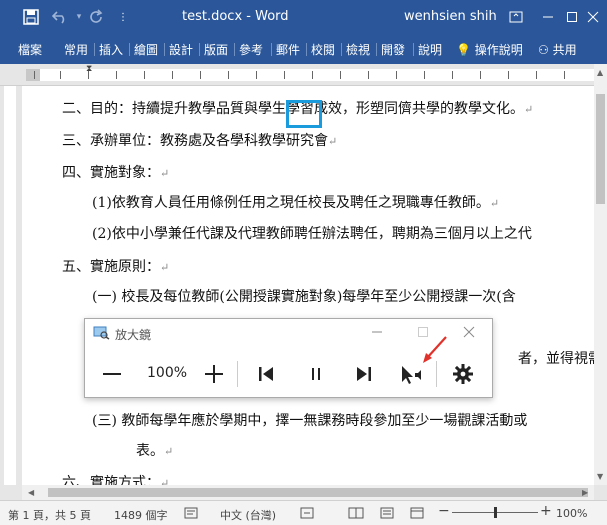  Describe the element at coordinates (356, 514) in the screenshot. I see `read-mode-icon` at that location.